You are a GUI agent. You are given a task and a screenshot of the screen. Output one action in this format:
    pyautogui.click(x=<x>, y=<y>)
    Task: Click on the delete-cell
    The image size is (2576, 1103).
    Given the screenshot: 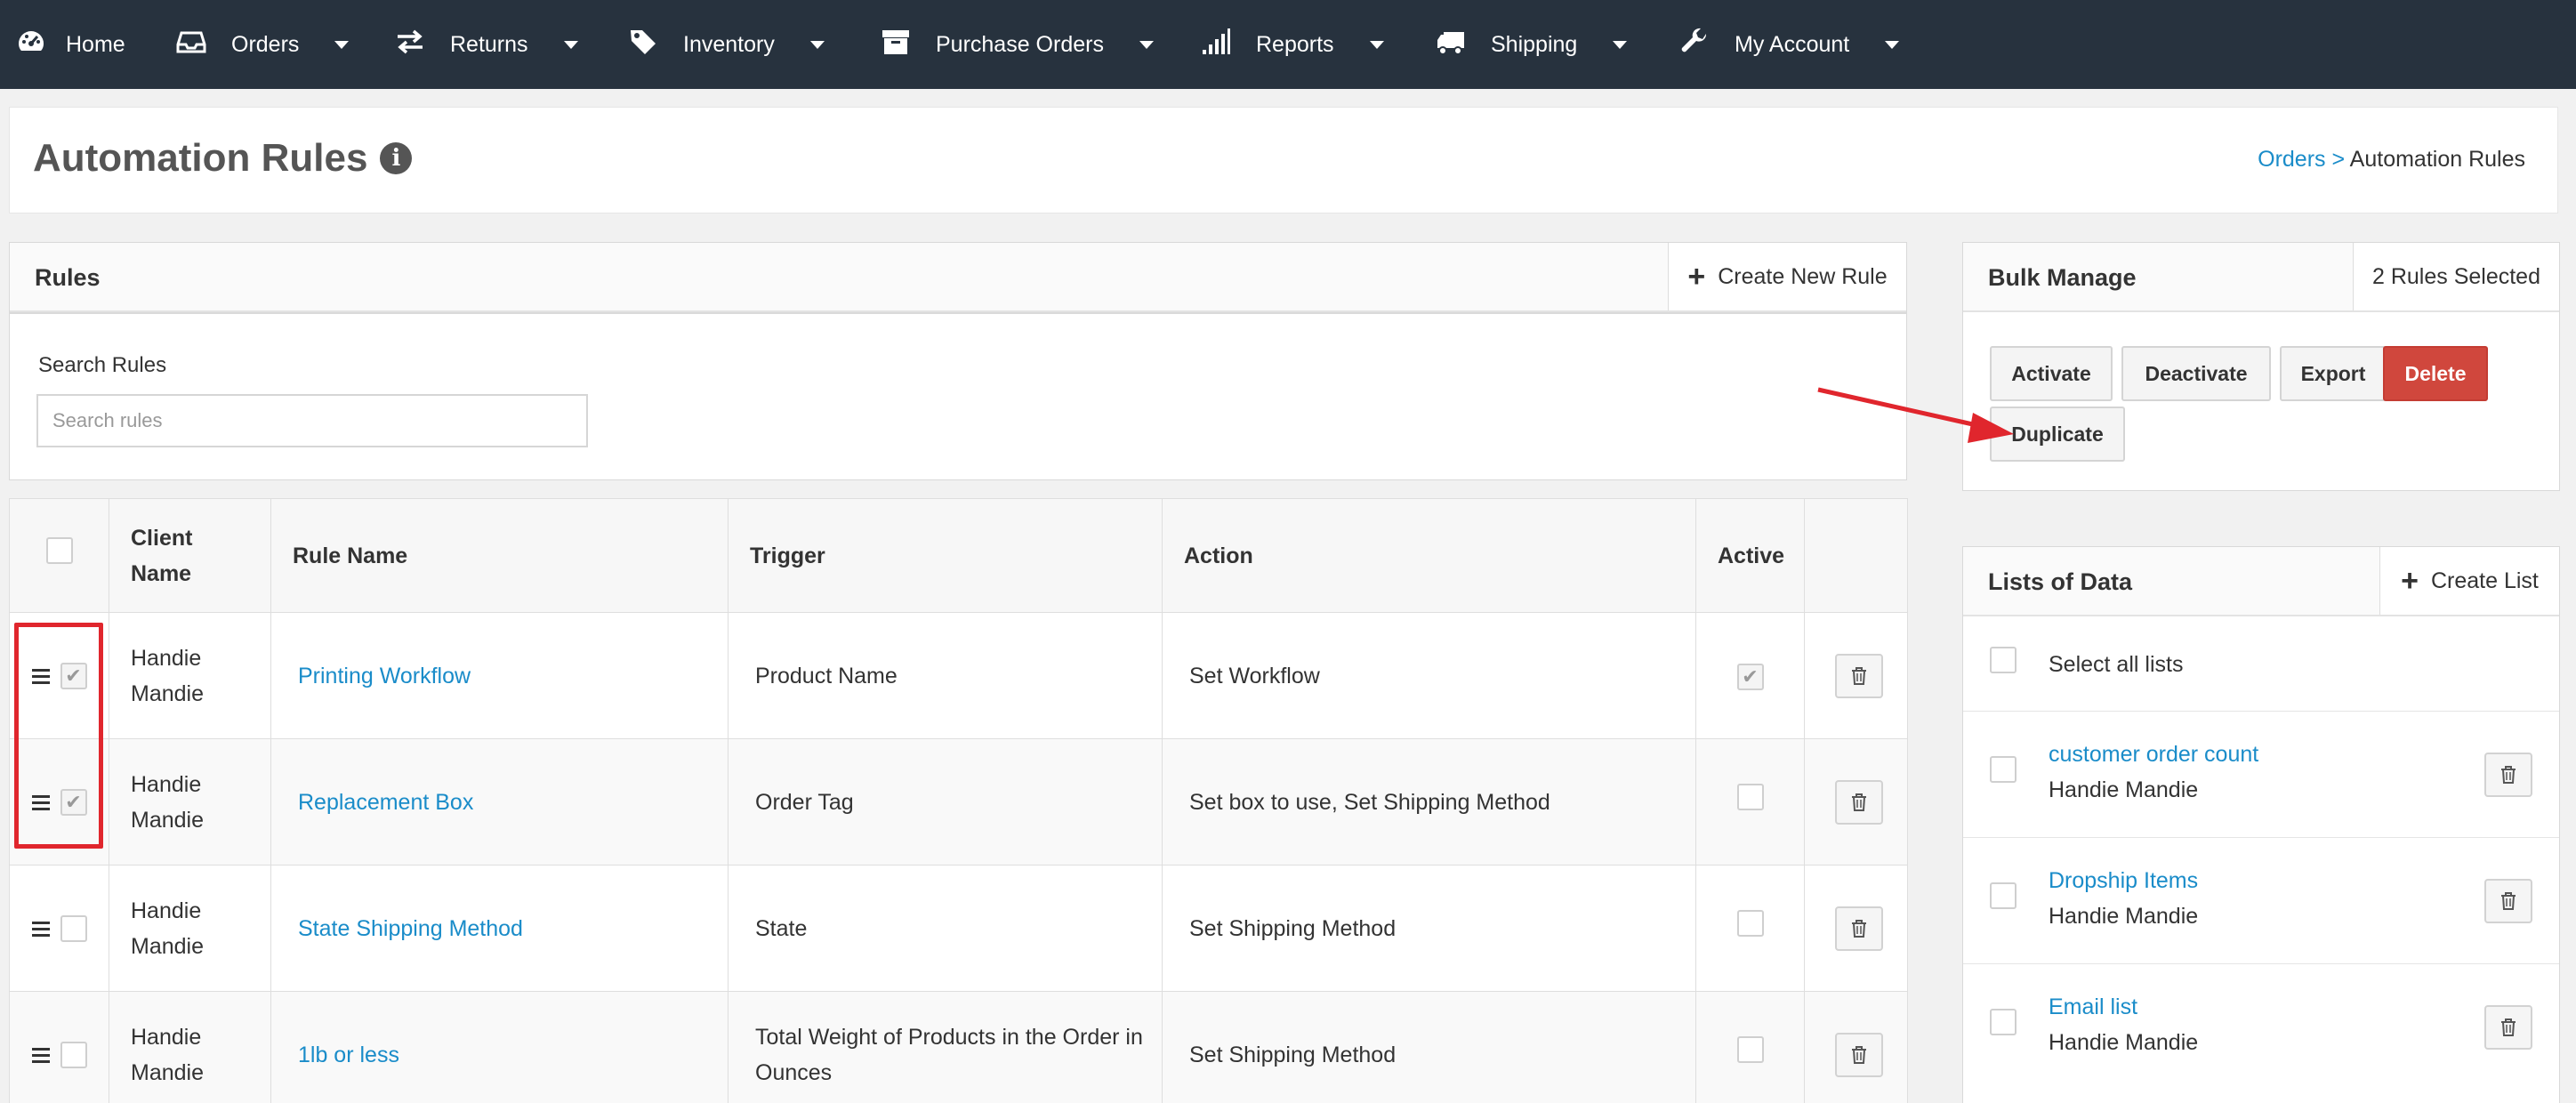 What is the action you would take?
    pyautogui.click(x=1856, y=801)
    